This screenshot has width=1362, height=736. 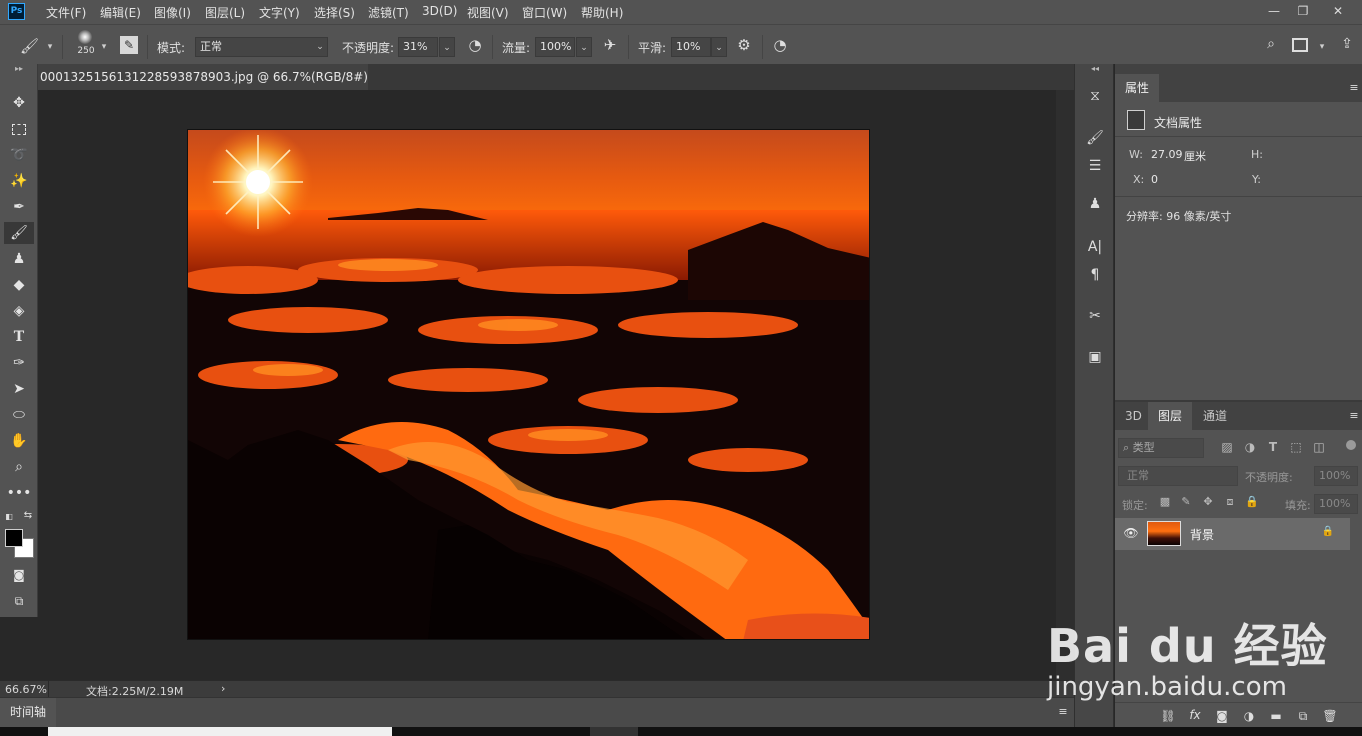 I want to click on hand-tool-icon: ✋, so click(x=19, y=441).